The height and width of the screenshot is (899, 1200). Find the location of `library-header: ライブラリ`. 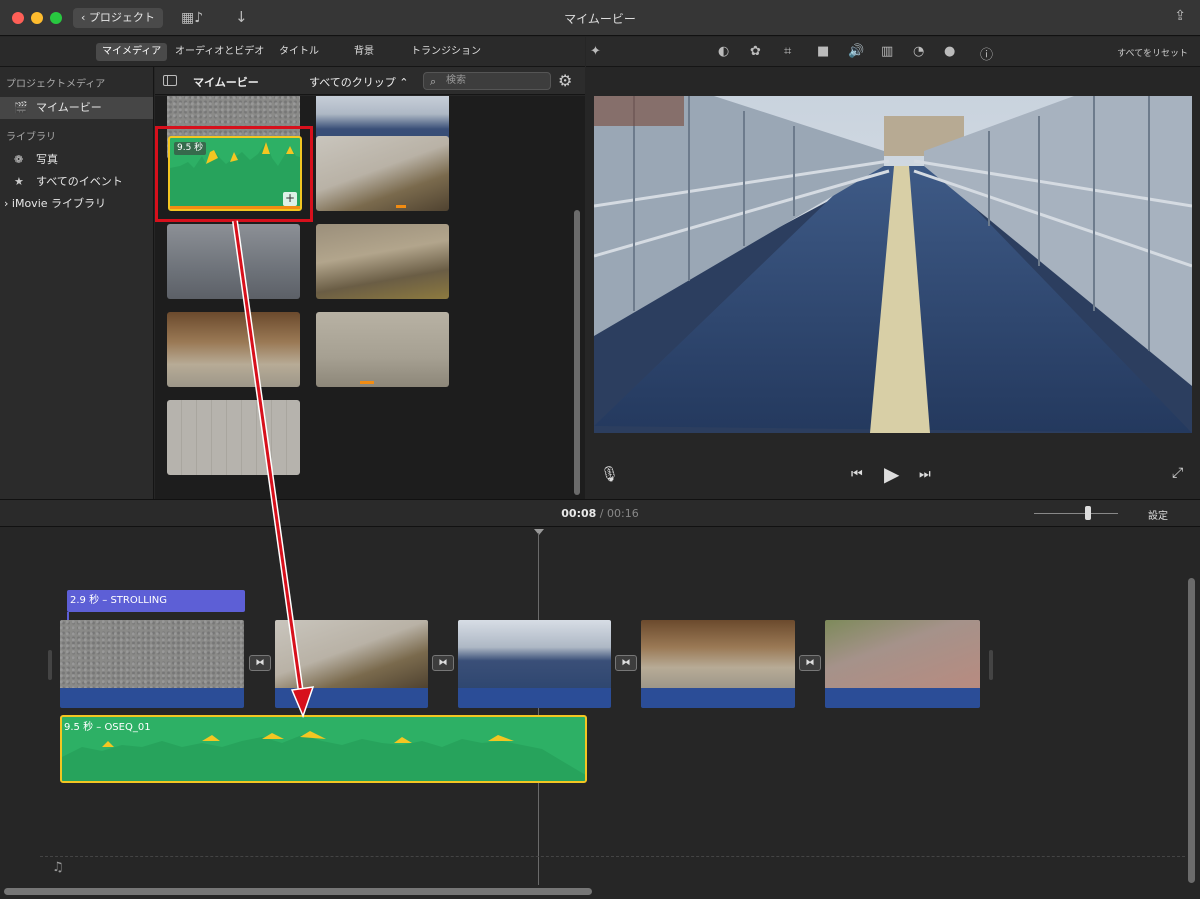

library-header: ライブラリ is located at coordinates (31, 137).